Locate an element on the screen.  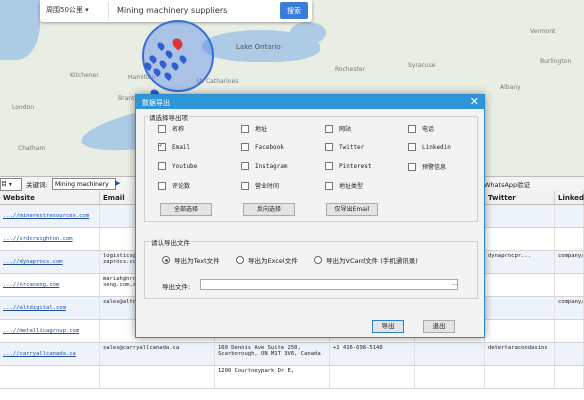
export-field-label: Pinterest is located at coordinates (355, 166).